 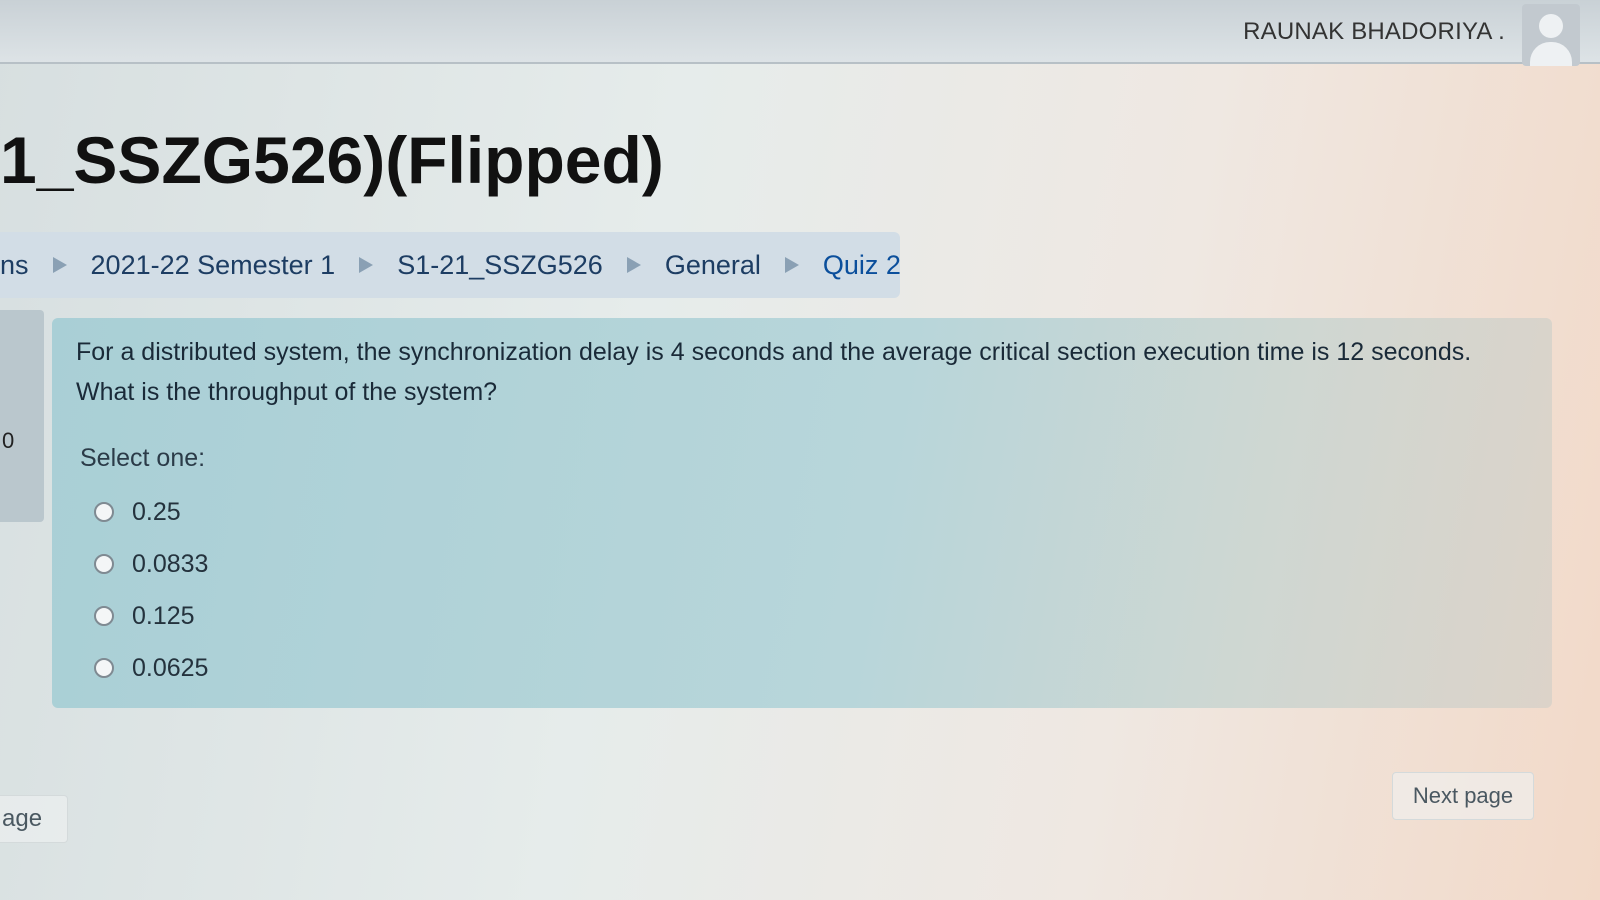 I want to click on user-avatar-icon, so click(x=1551, y=35).